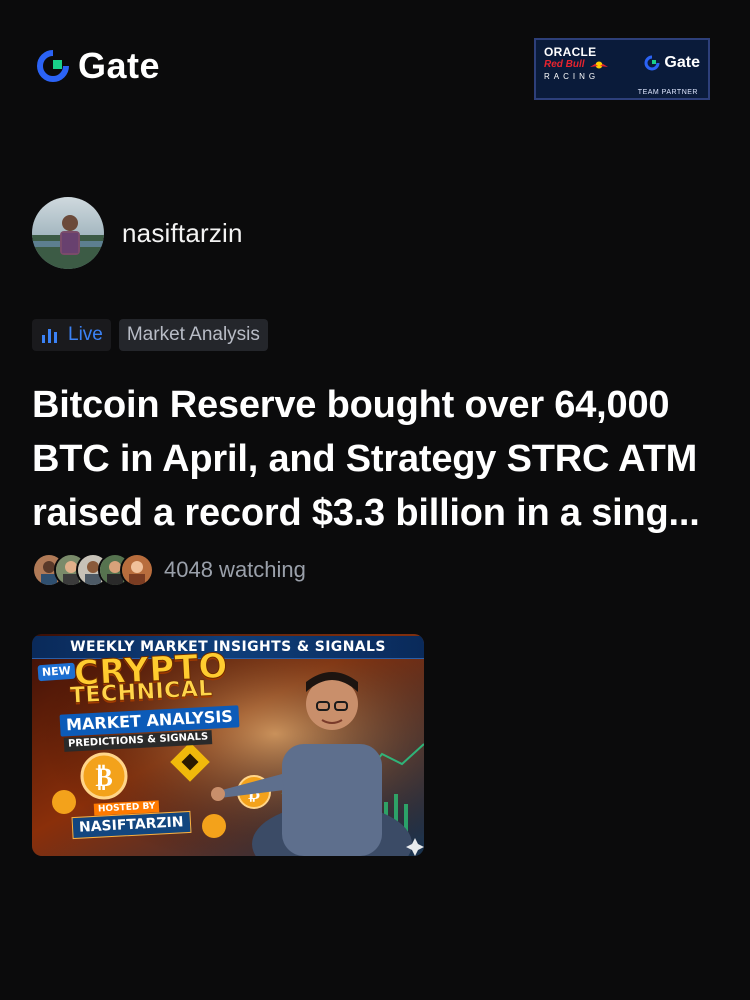 This screenshot has width=750, height=1000. I want to click on live-bars-icon, so click(49, 336).